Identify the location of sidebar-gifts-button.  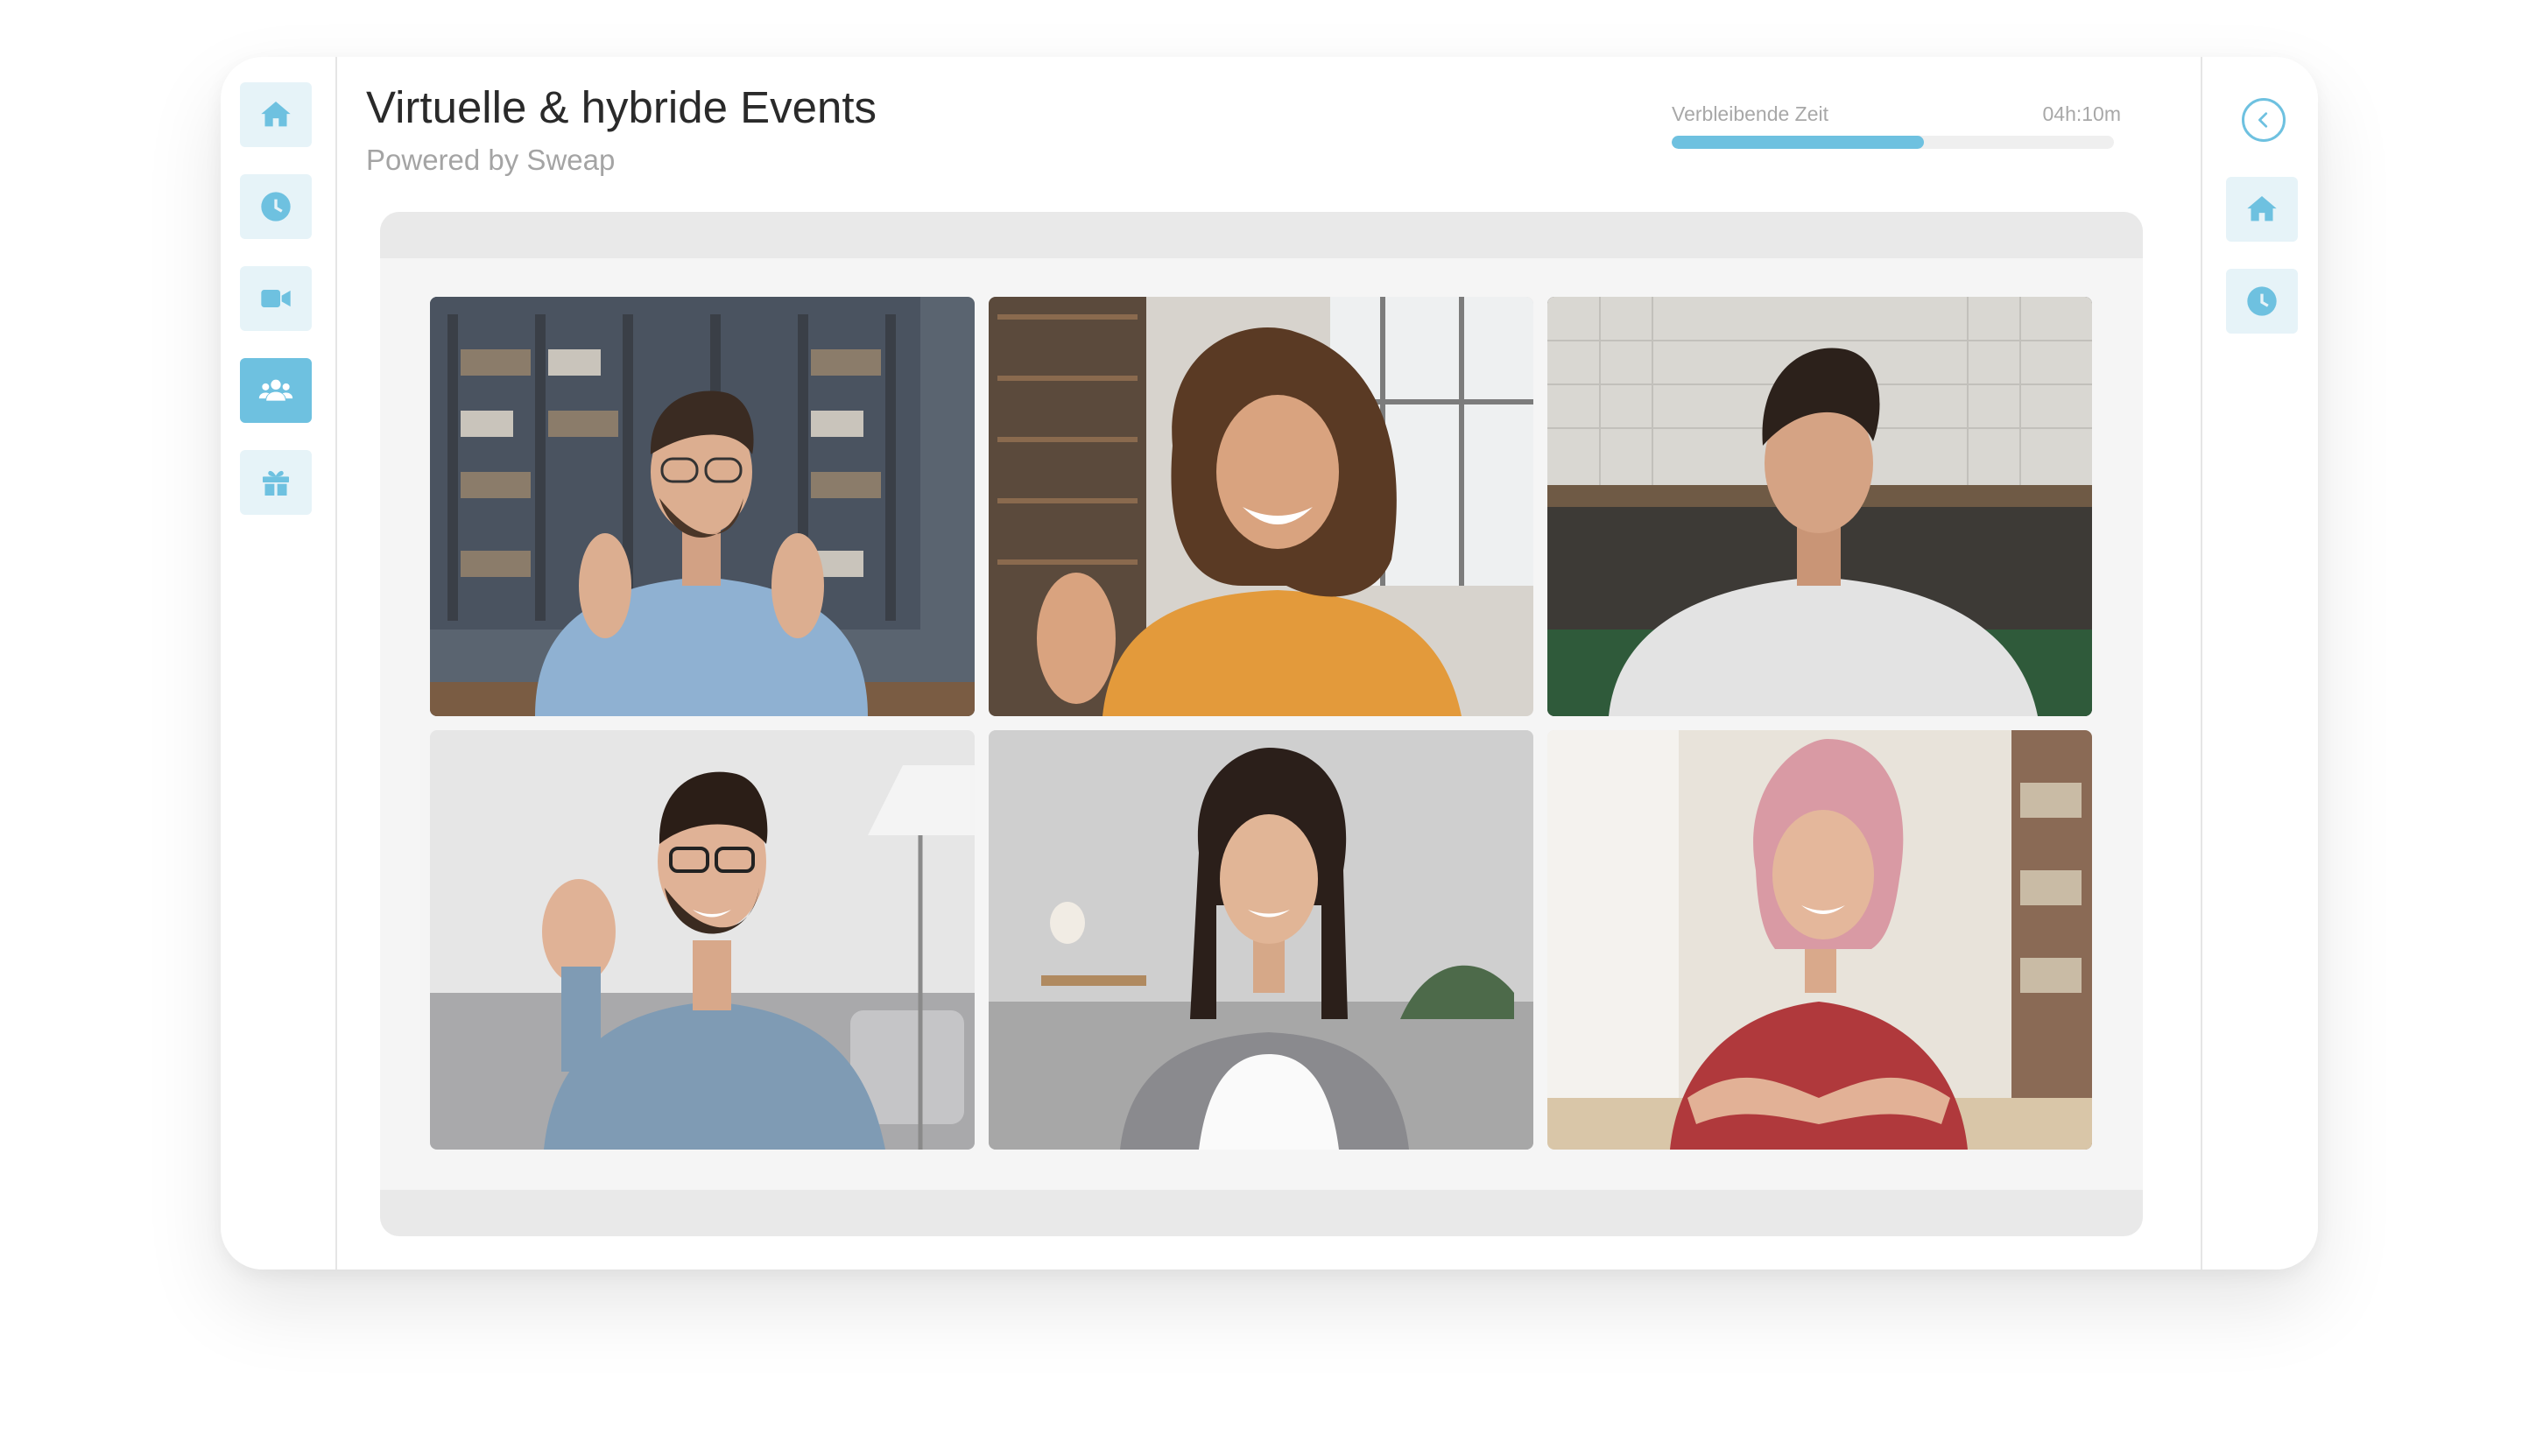
(276, 482).